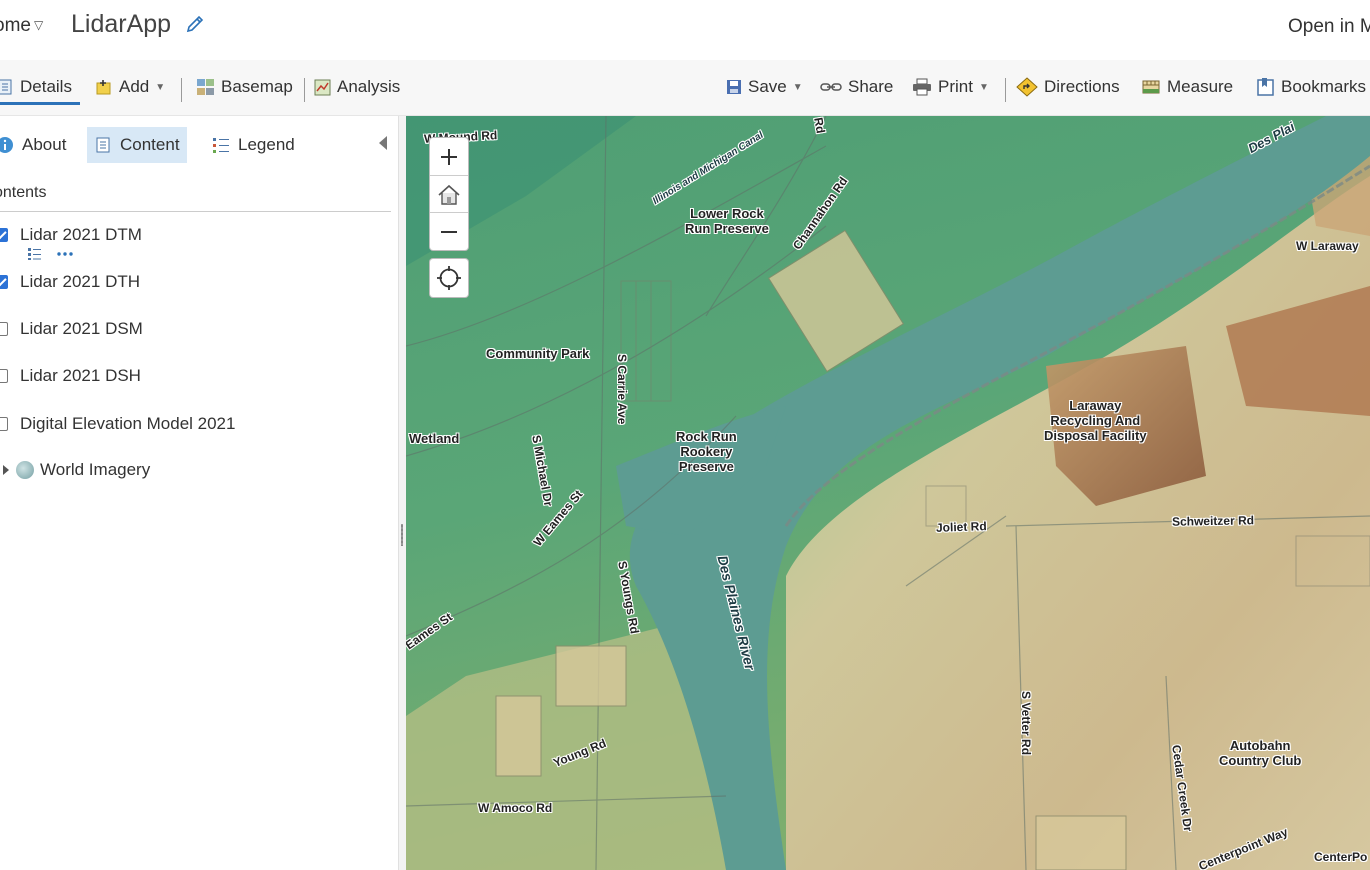 Image resolution: width=1370 pixels, height=870 pixels. I want to click on app-title: LidarApp, so click(121, 24).